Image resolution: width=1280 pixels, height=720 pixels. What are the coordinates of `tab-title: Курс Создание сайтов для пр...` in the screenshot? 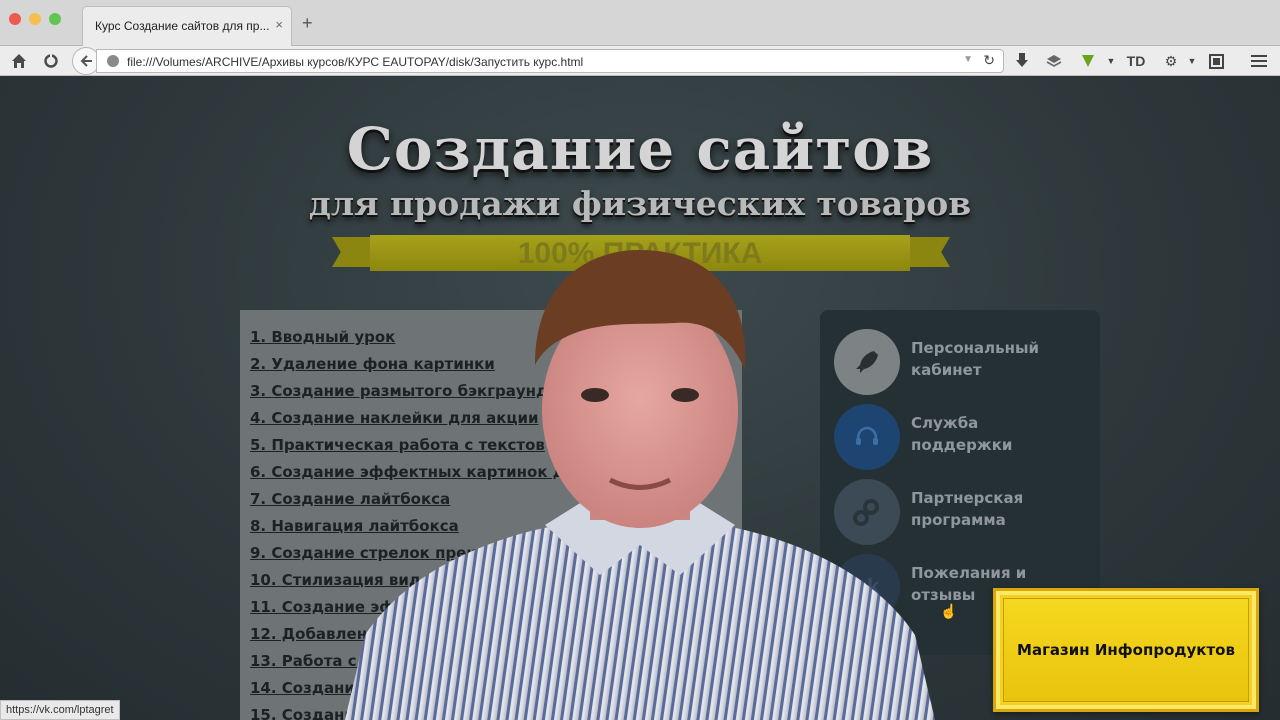 It's located at (182, 26).